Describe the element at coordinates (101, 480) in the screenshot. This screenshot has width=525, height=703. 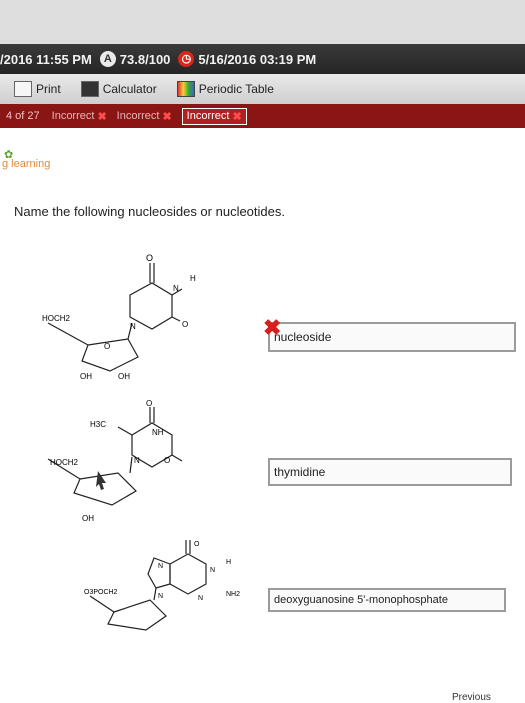
I see `cursor-icon` at that location.